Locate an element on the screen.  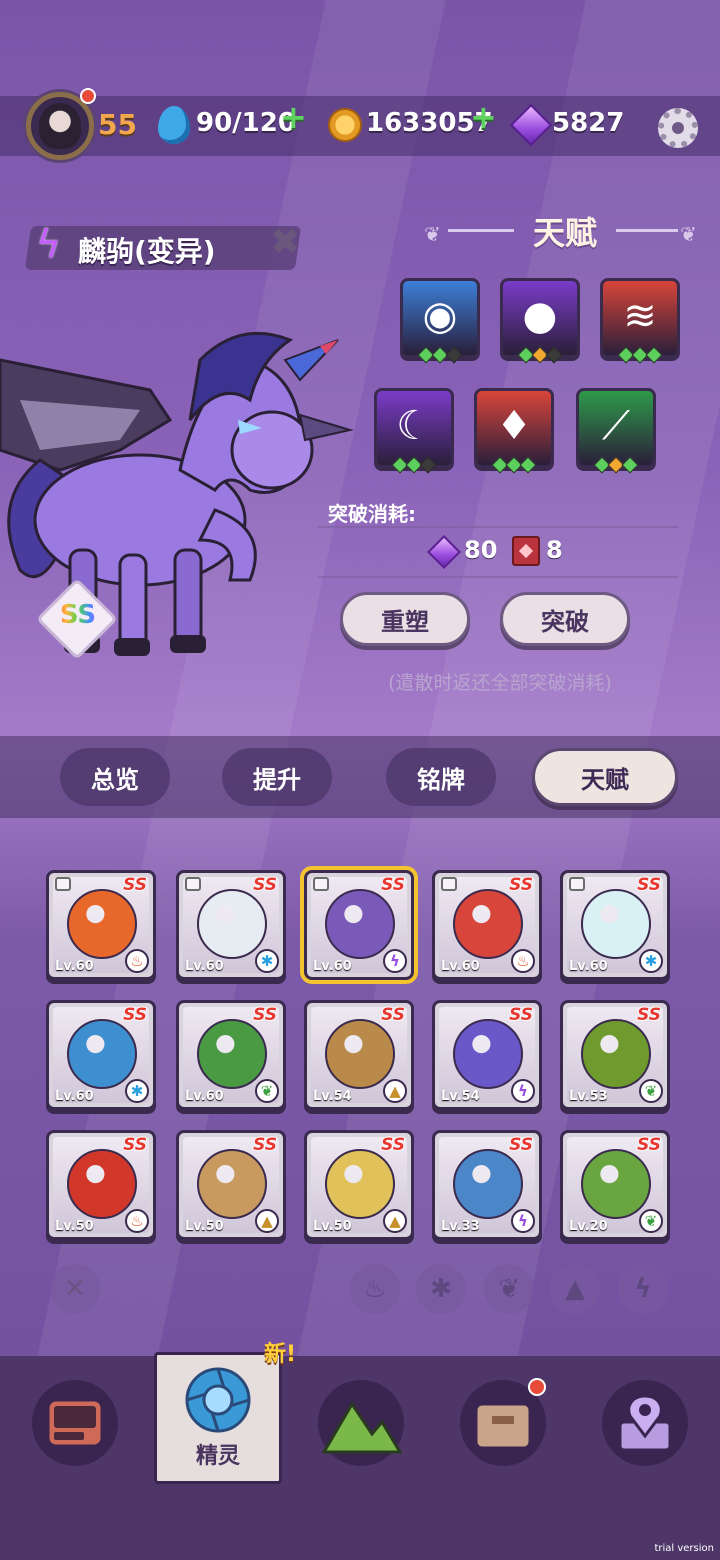
fang-icon: ≋ is located at coordinates (640, 316).